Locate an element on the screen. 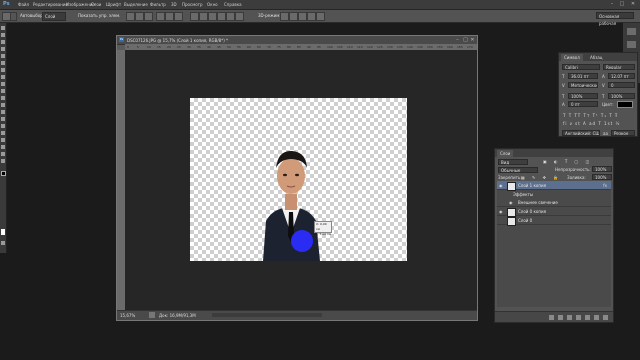 The height and width of the screenshot is (360, 640). distribute-hcenter-icon is located at coordinates (230, 16).